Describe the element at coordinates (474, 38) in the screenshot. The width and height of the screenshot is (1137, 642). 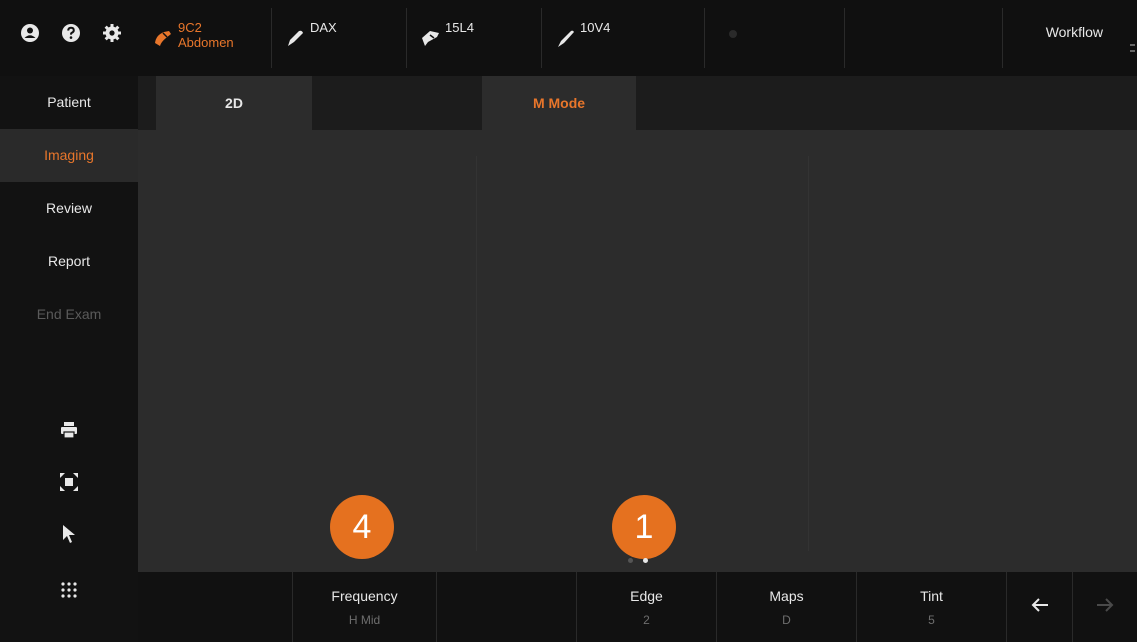
I see `probe-15l4: 15L4` at that location.